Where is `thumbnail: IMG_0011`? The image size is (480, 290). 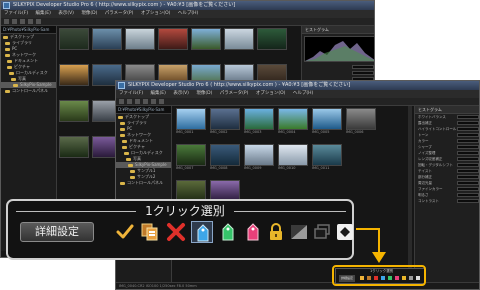
thumbnail: IMG_0011 is located at coordinates (327, 157).